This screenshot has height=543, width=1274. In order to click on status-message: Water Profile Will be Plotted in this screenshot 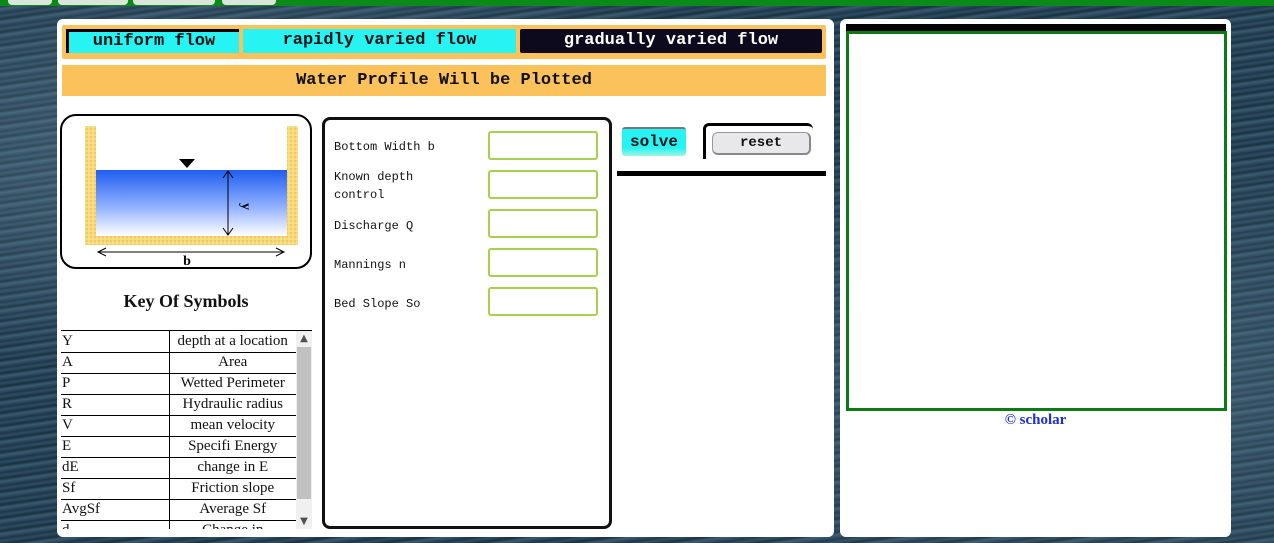, I will do `click(444, 80)`.